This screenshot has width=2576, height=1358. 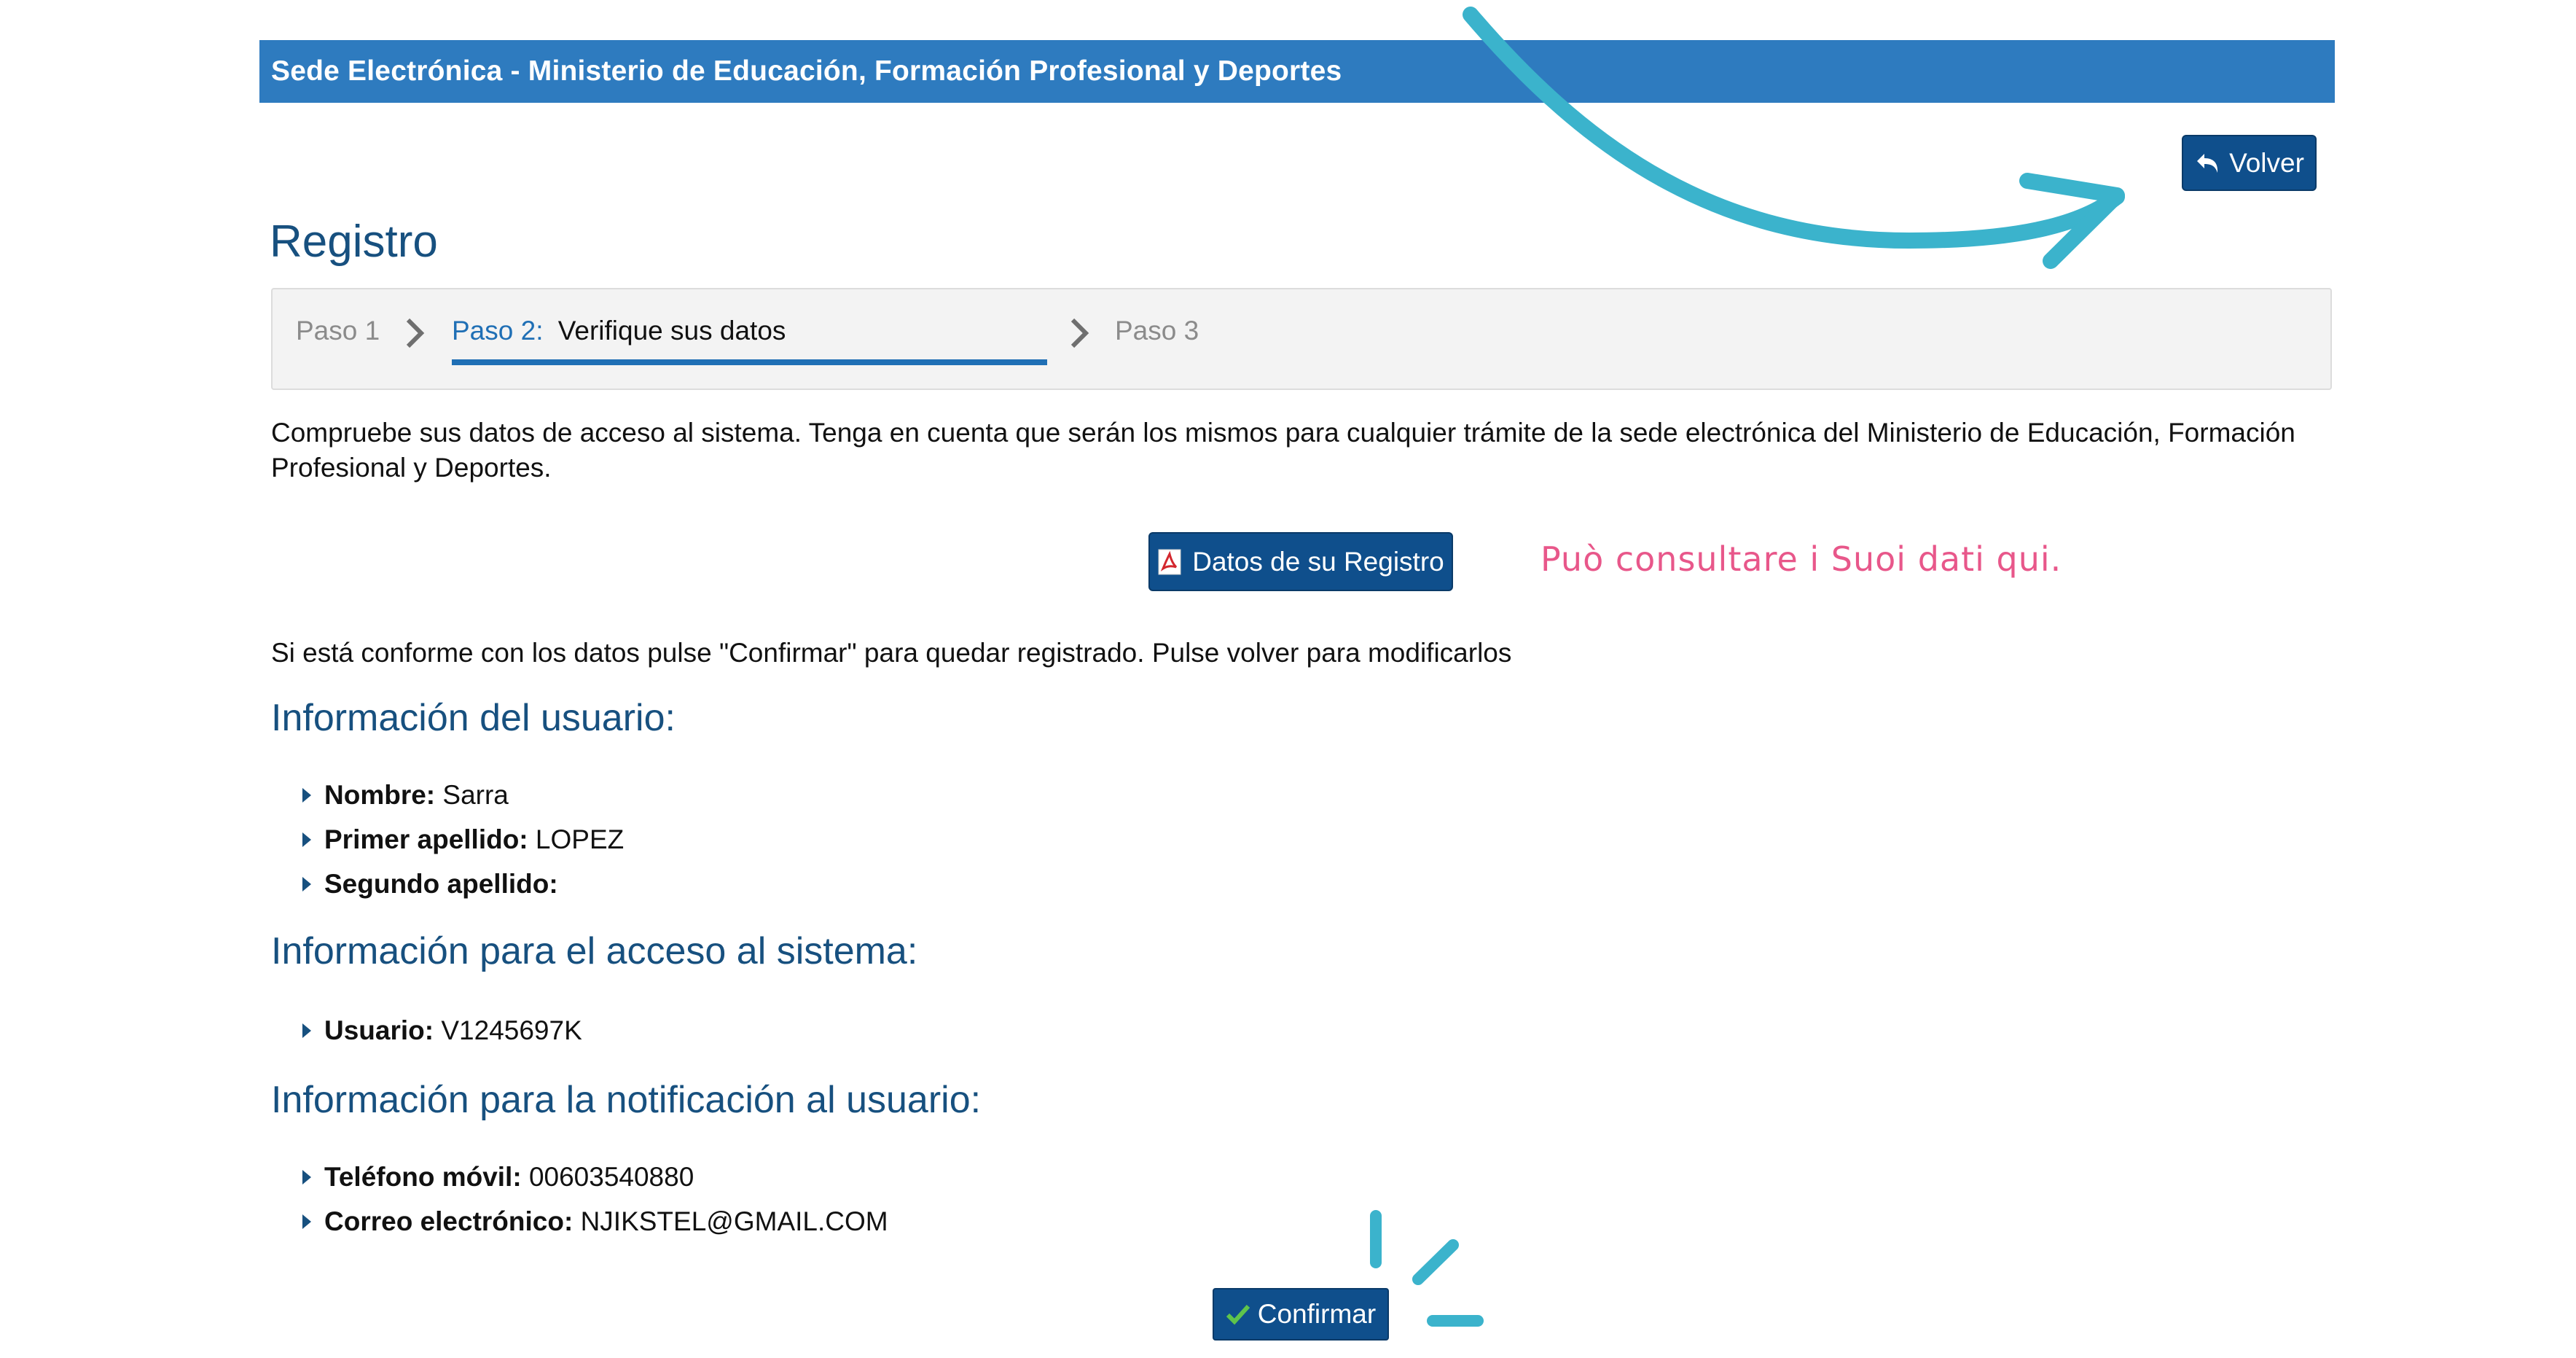 What do you see at coordinates (734, 1221) in the screenshot?
I see `item-value: NJIKSTEL@GMAIL.COM` at bounding box center [734, 1221].